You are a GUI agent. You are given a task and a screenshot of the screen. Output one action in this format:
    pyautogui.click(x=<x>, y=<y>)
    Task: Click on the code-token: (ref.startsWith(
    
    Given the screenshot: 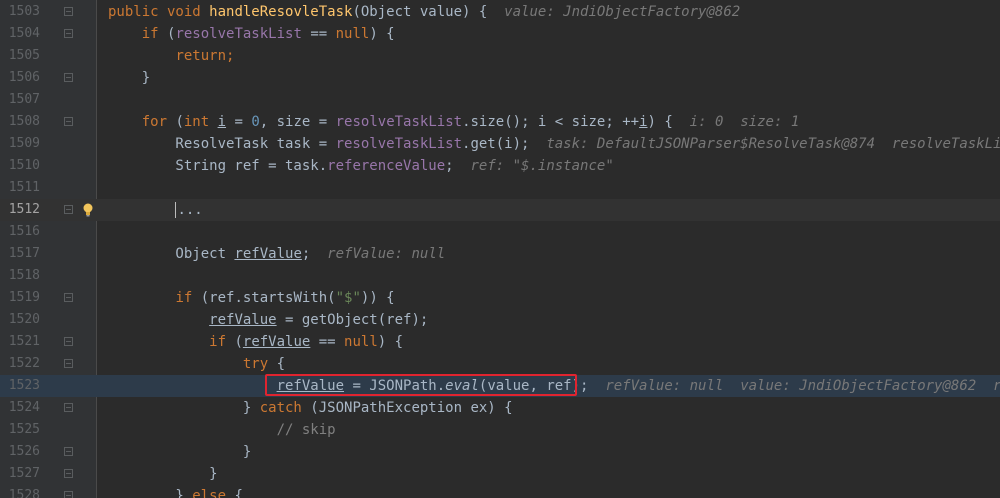 What is the action you would take?
    pyautogui.click(x=268, y=298)
    